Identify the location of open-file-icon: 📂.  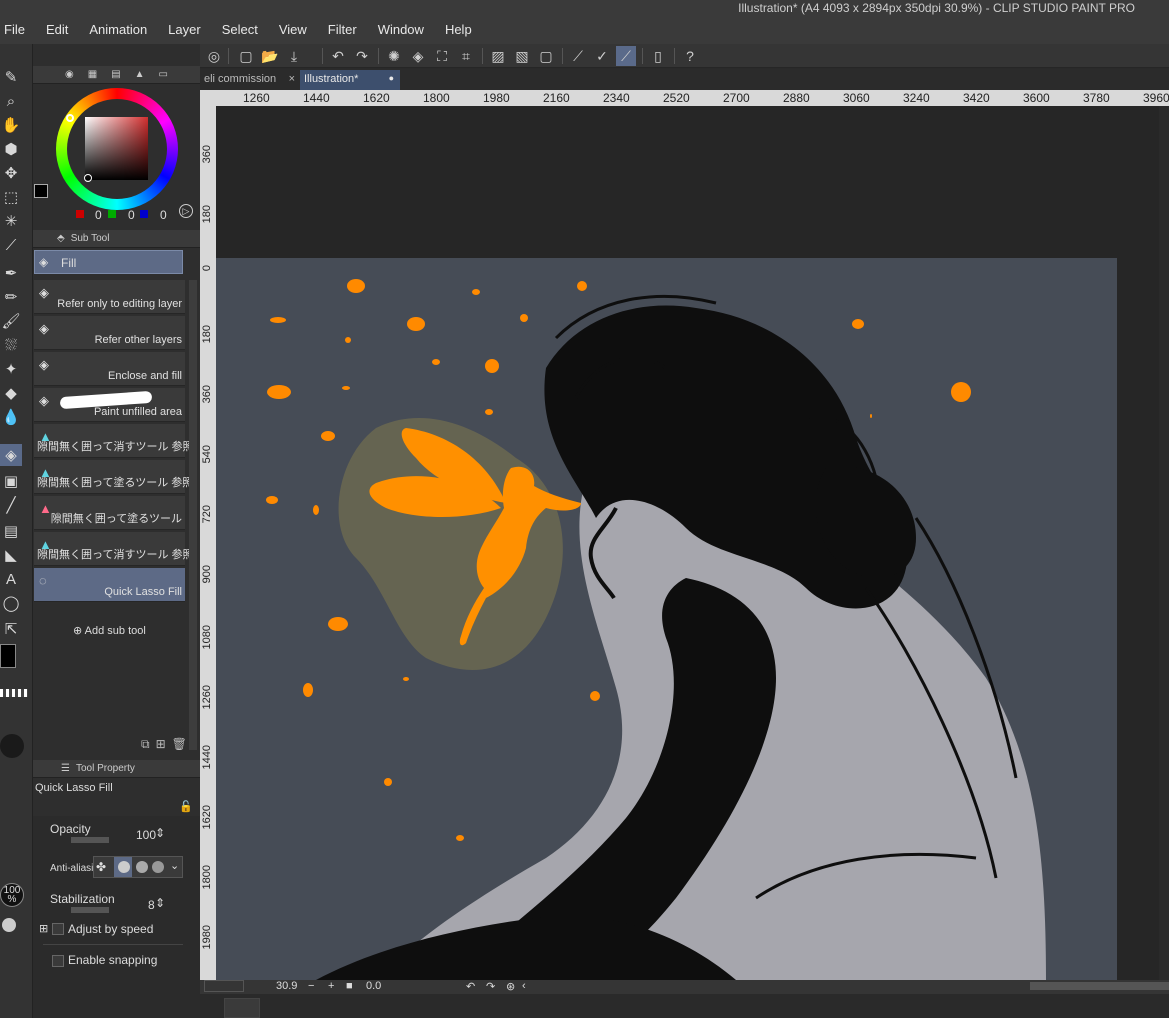
(270, 56).